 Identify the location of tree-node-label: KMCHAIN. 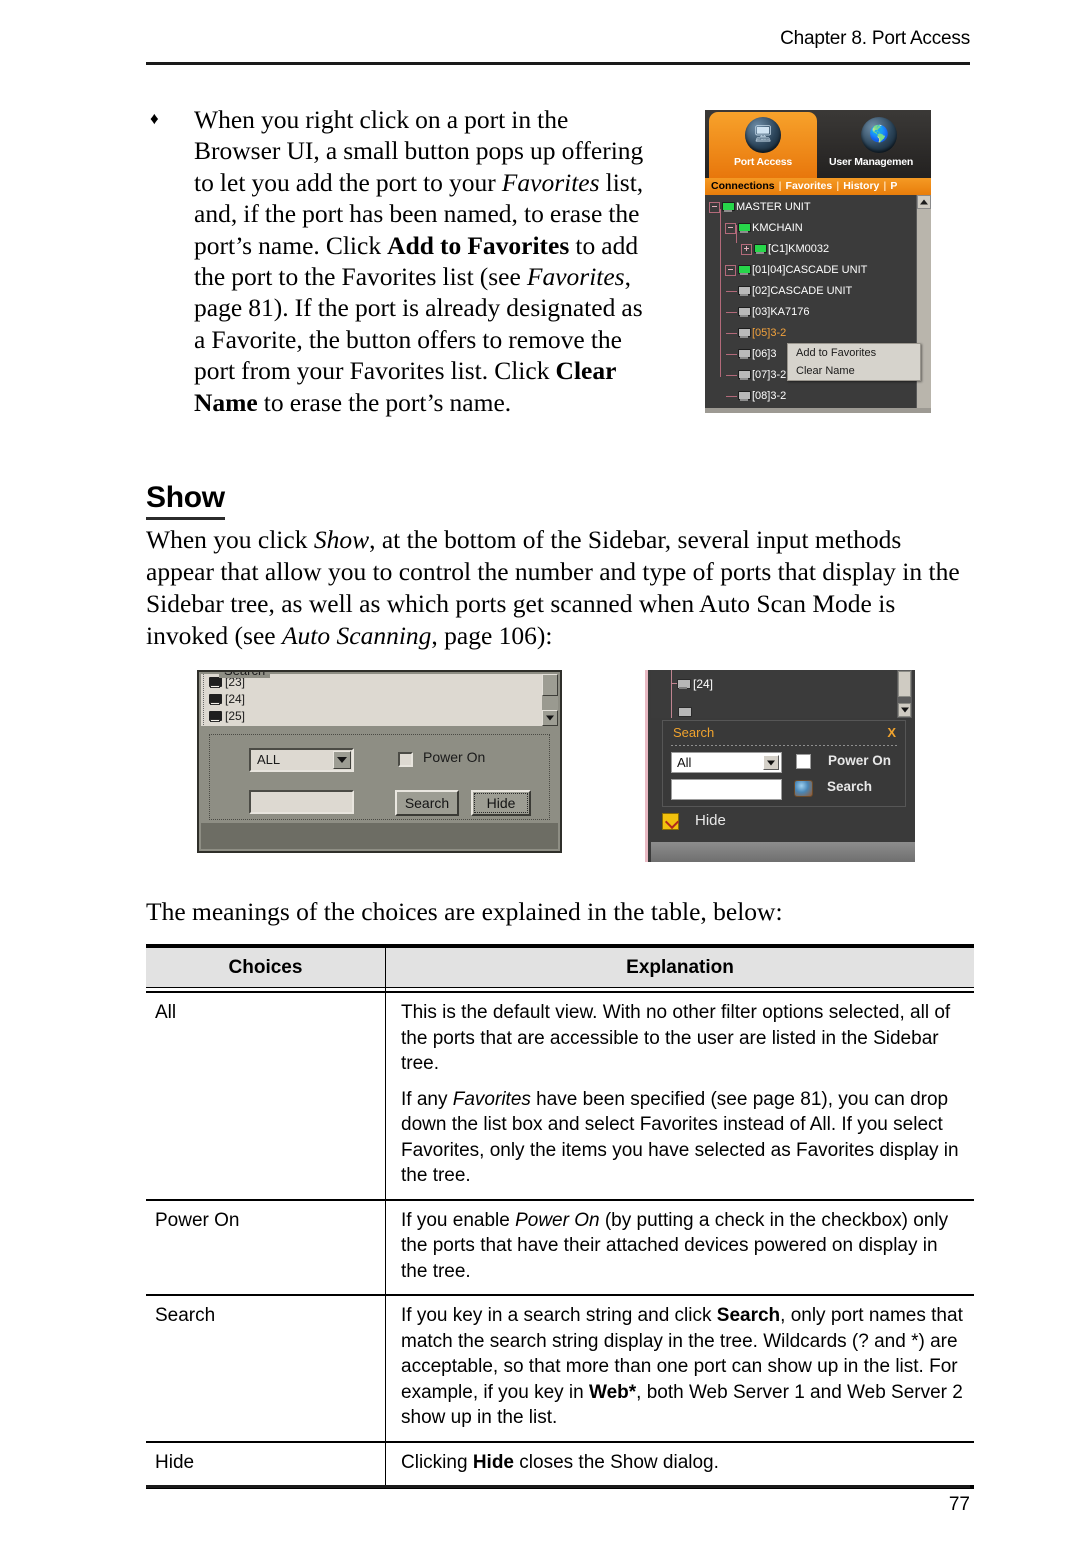
(777, 228).